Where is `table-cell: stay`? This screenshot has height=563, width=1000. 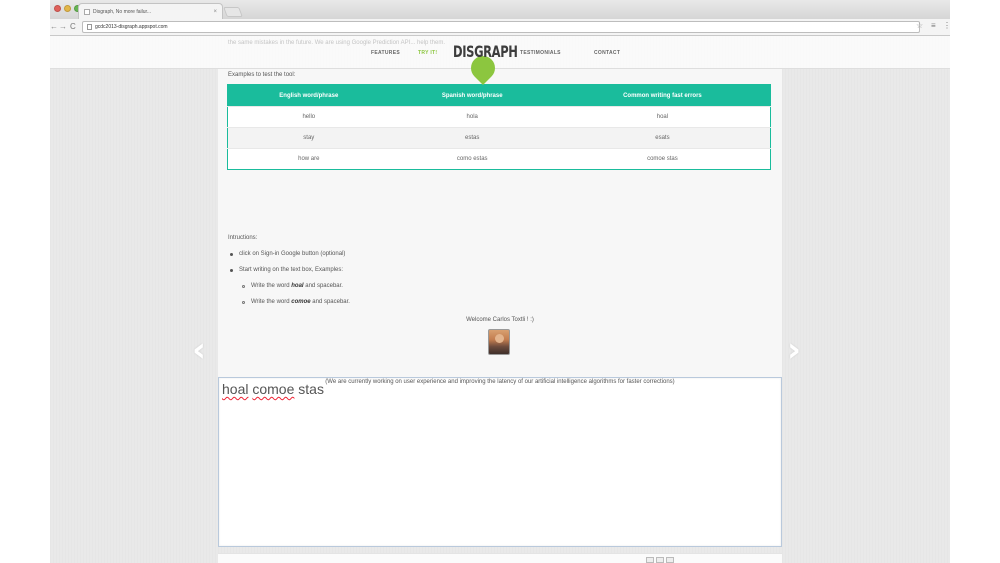
table-cell: stay is located at coordinates (308, 138).